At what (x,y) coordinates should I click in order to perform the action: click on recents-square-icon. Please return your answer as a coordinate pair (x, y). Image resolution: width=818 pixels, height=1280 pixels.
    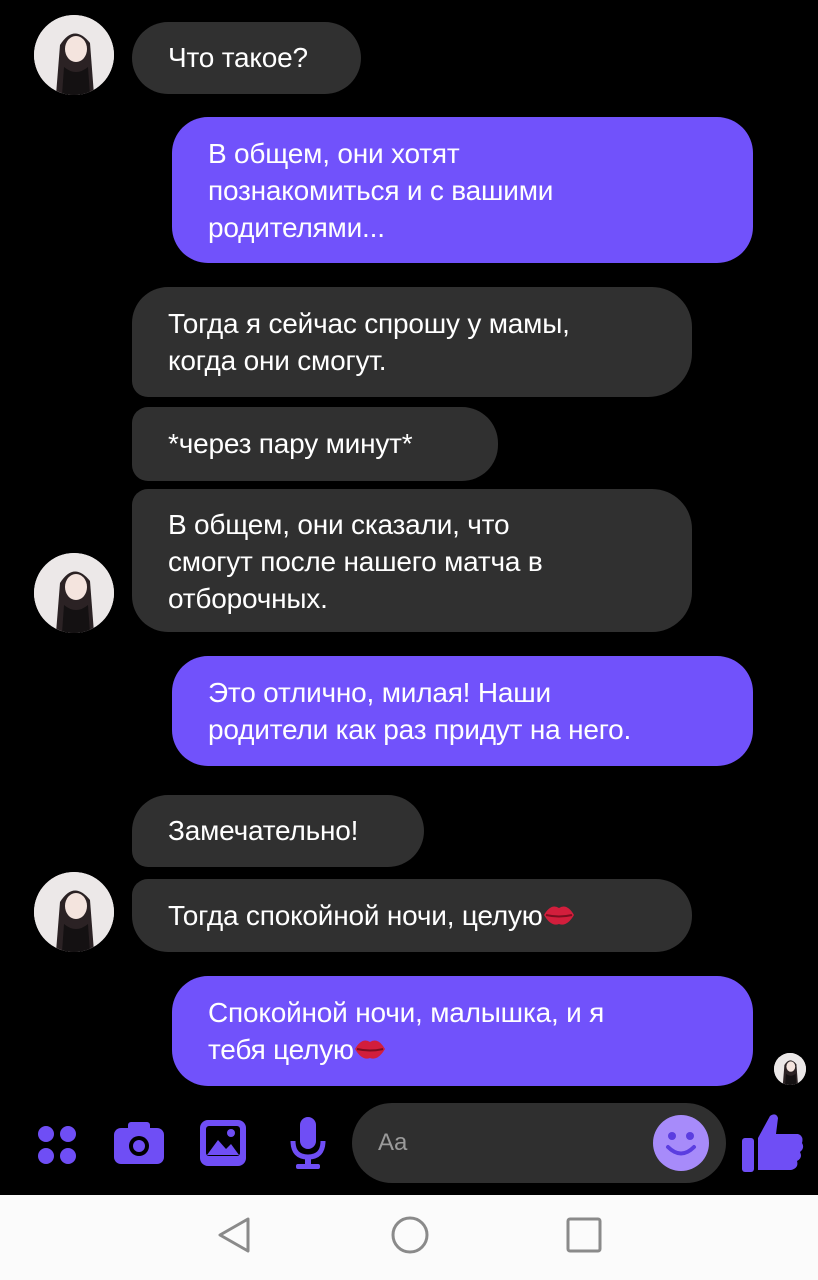
    Looking at the image, I should click on (584, 1235).